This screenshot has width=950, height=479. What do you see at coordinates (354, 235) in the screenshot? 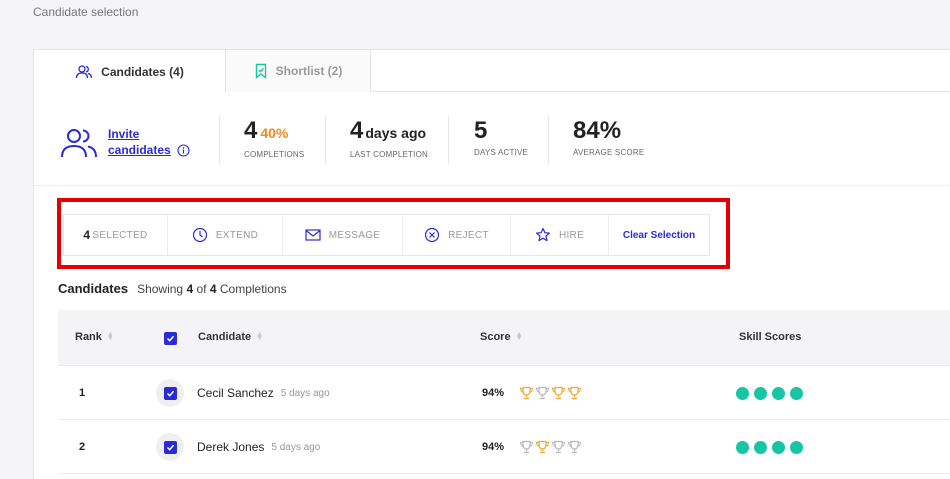
I see `message-label: MESSAGE` at bounding box center [354, 235].